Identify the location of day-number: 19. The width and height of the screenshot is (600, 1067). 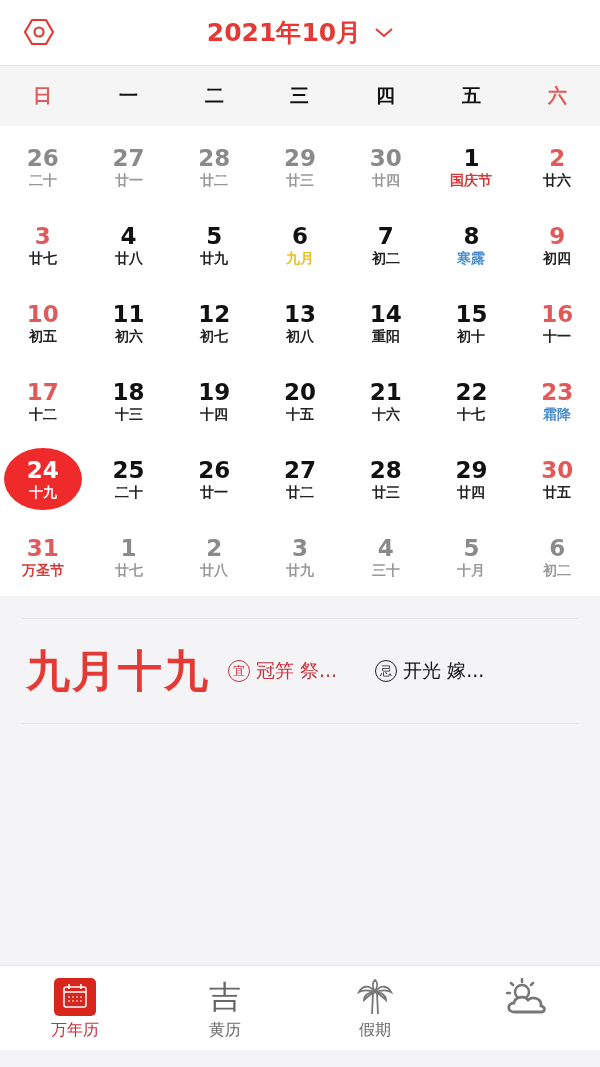
(214, 392).